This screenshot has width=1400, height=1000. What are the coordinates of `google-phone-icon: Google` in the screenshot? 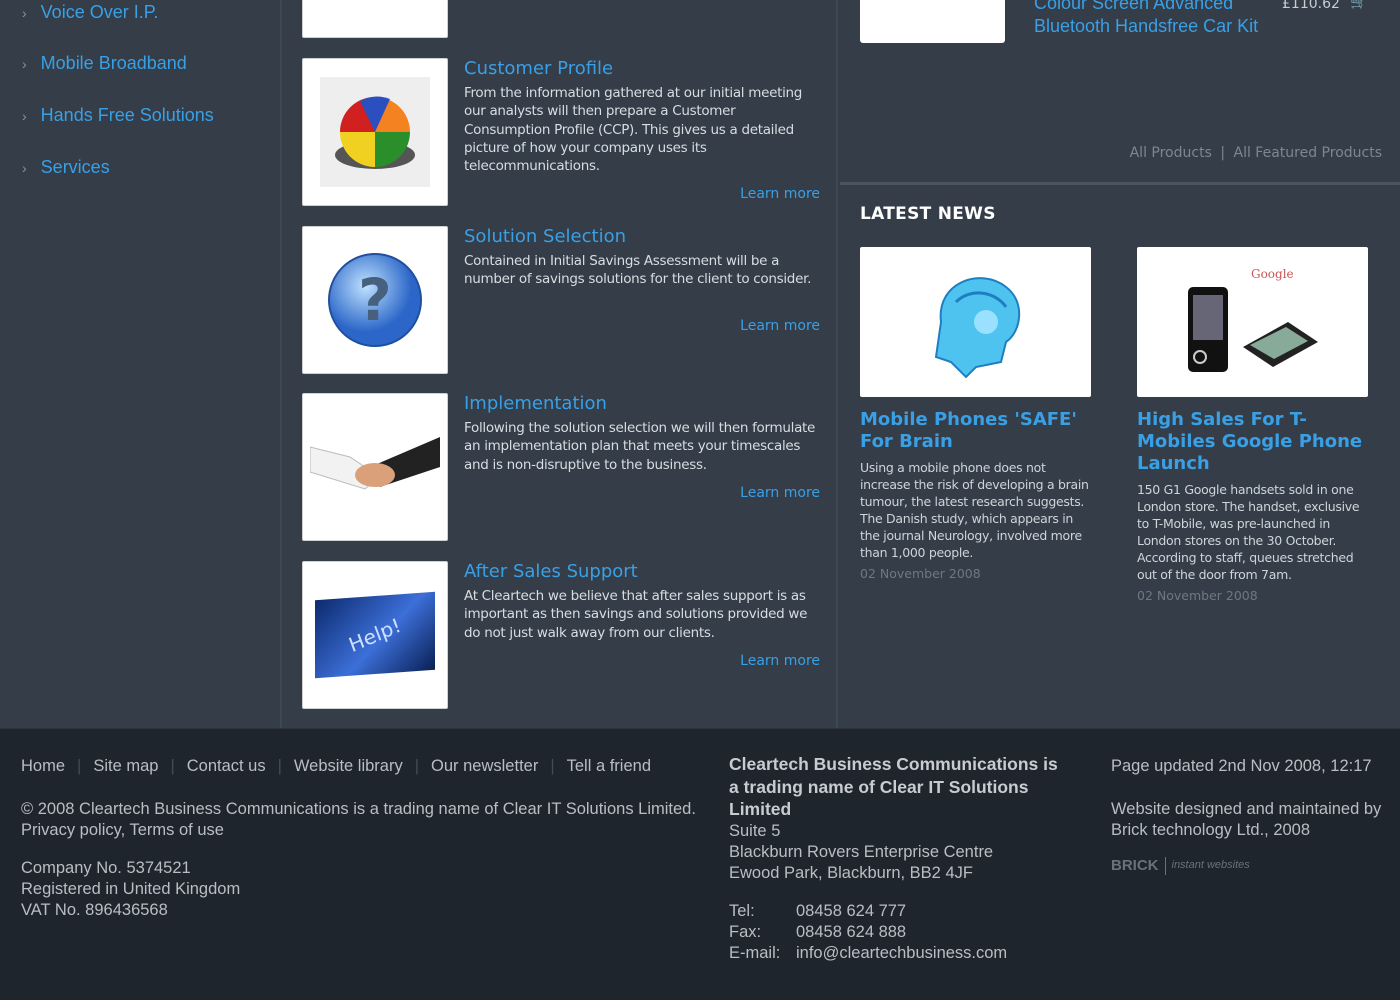 It's located at (1252, 322).